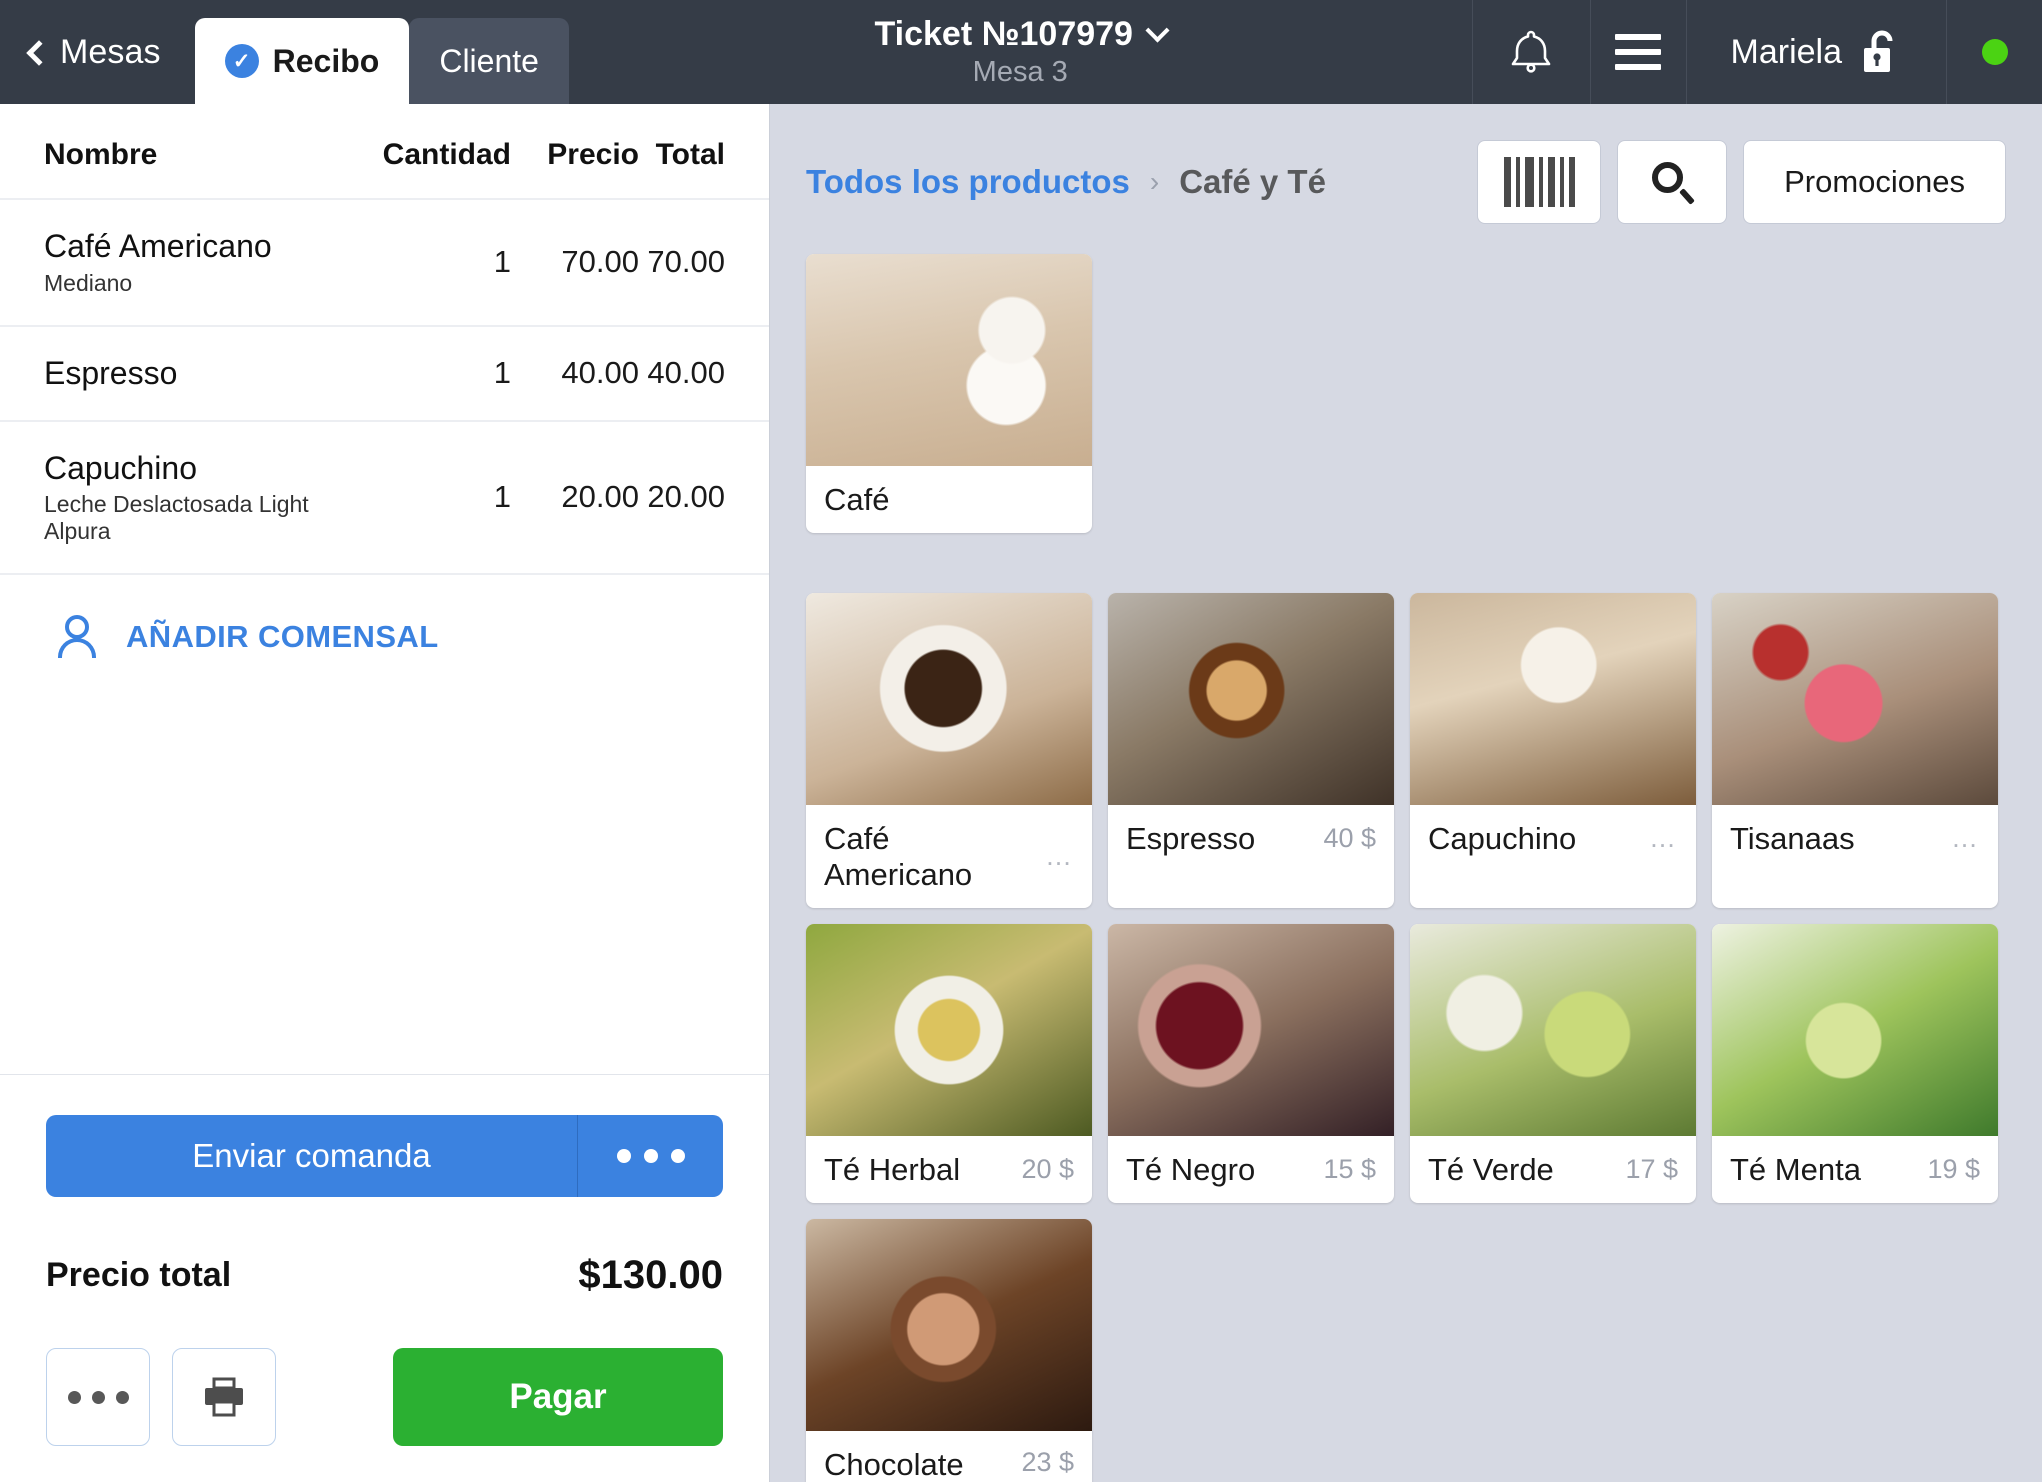 The width and height of the screenshot is (2042, 1482). Describe the element at coordinates (686, 497) in the screenshot. I see `order-item-total: 20.00` at that location.